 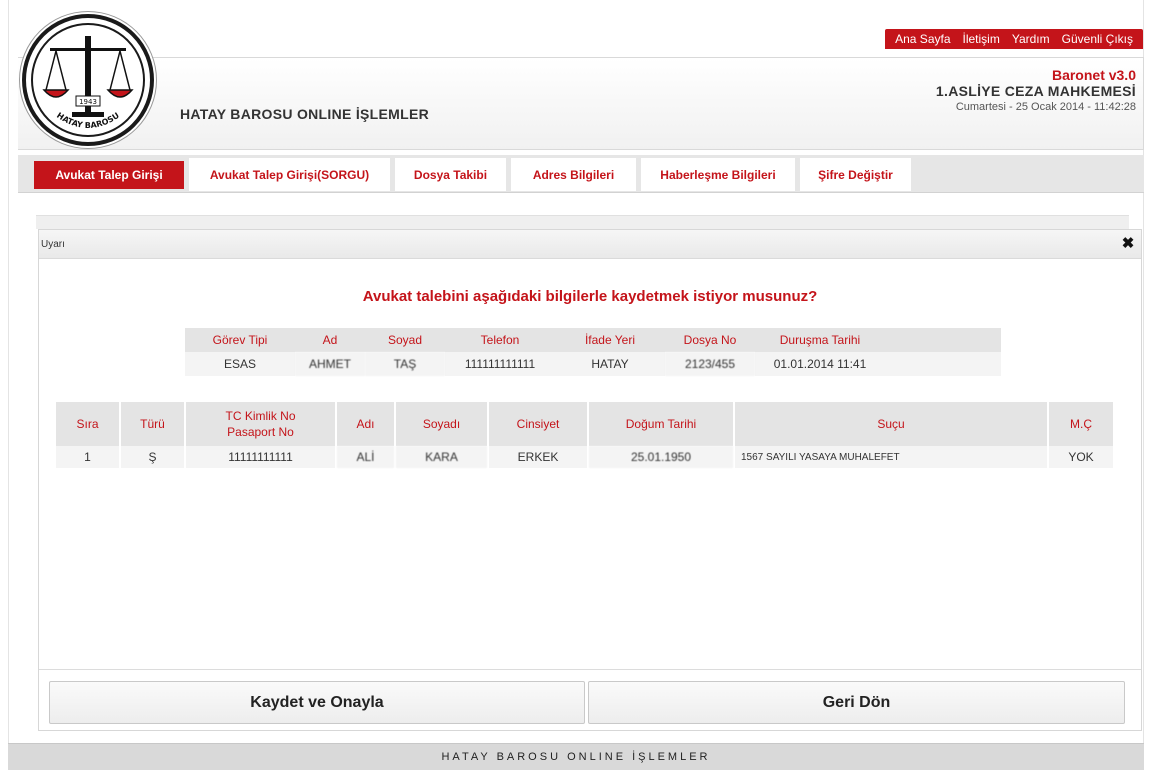 I want to click on dialog-title: Uyarı, so click(x=53, y=244).